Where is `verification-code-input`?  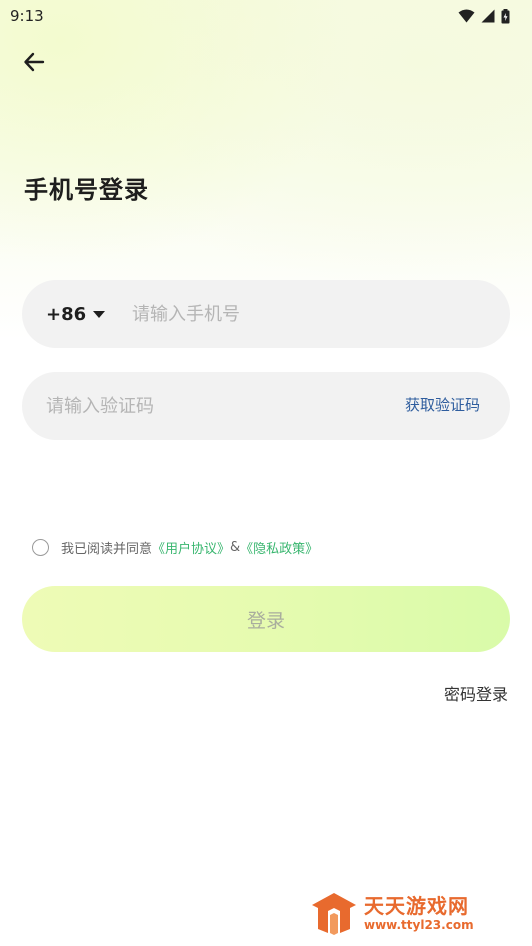 verification-code-input is located at coordinates (211, 406).